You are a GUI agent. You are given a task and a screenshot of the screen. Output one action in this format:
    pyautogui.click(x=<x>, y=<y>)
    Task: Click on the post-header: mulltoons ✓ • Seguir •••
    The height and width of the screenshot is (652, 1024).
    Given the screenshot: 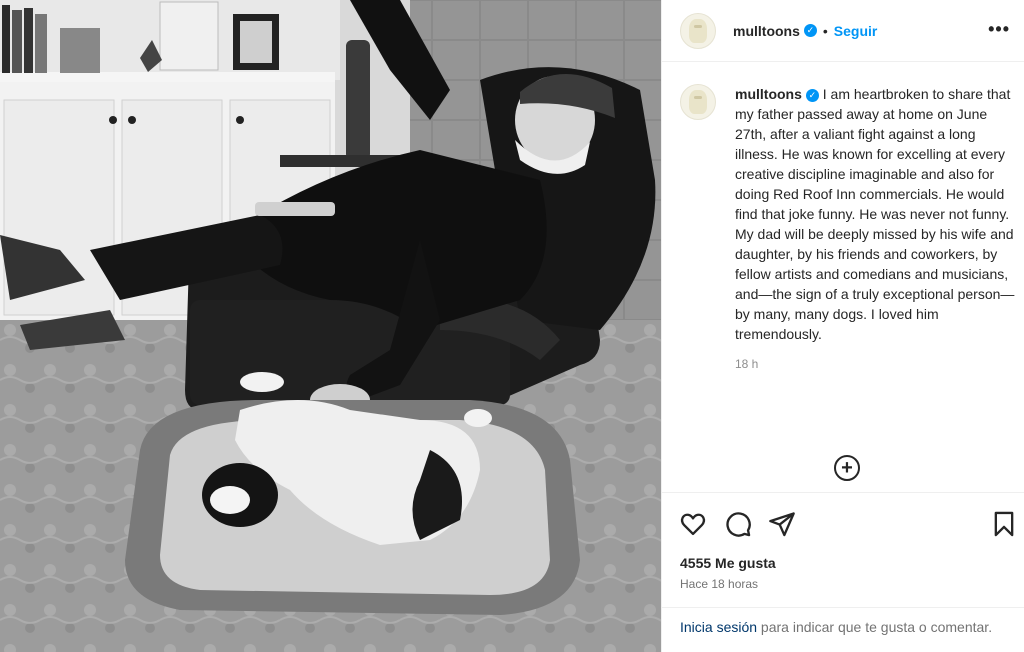 What is the action you would take?
    pyautogui.click(x=843, y=31)
    